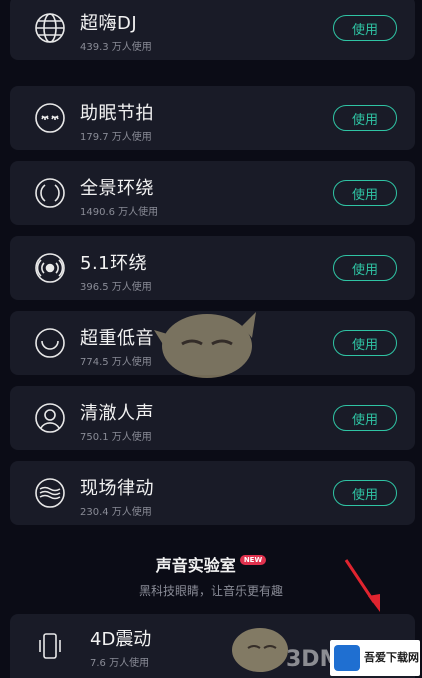  Describe the element at coordinates (109, 23) in the screenshot. I see `effect-title: 超嗨DJ` at that location.